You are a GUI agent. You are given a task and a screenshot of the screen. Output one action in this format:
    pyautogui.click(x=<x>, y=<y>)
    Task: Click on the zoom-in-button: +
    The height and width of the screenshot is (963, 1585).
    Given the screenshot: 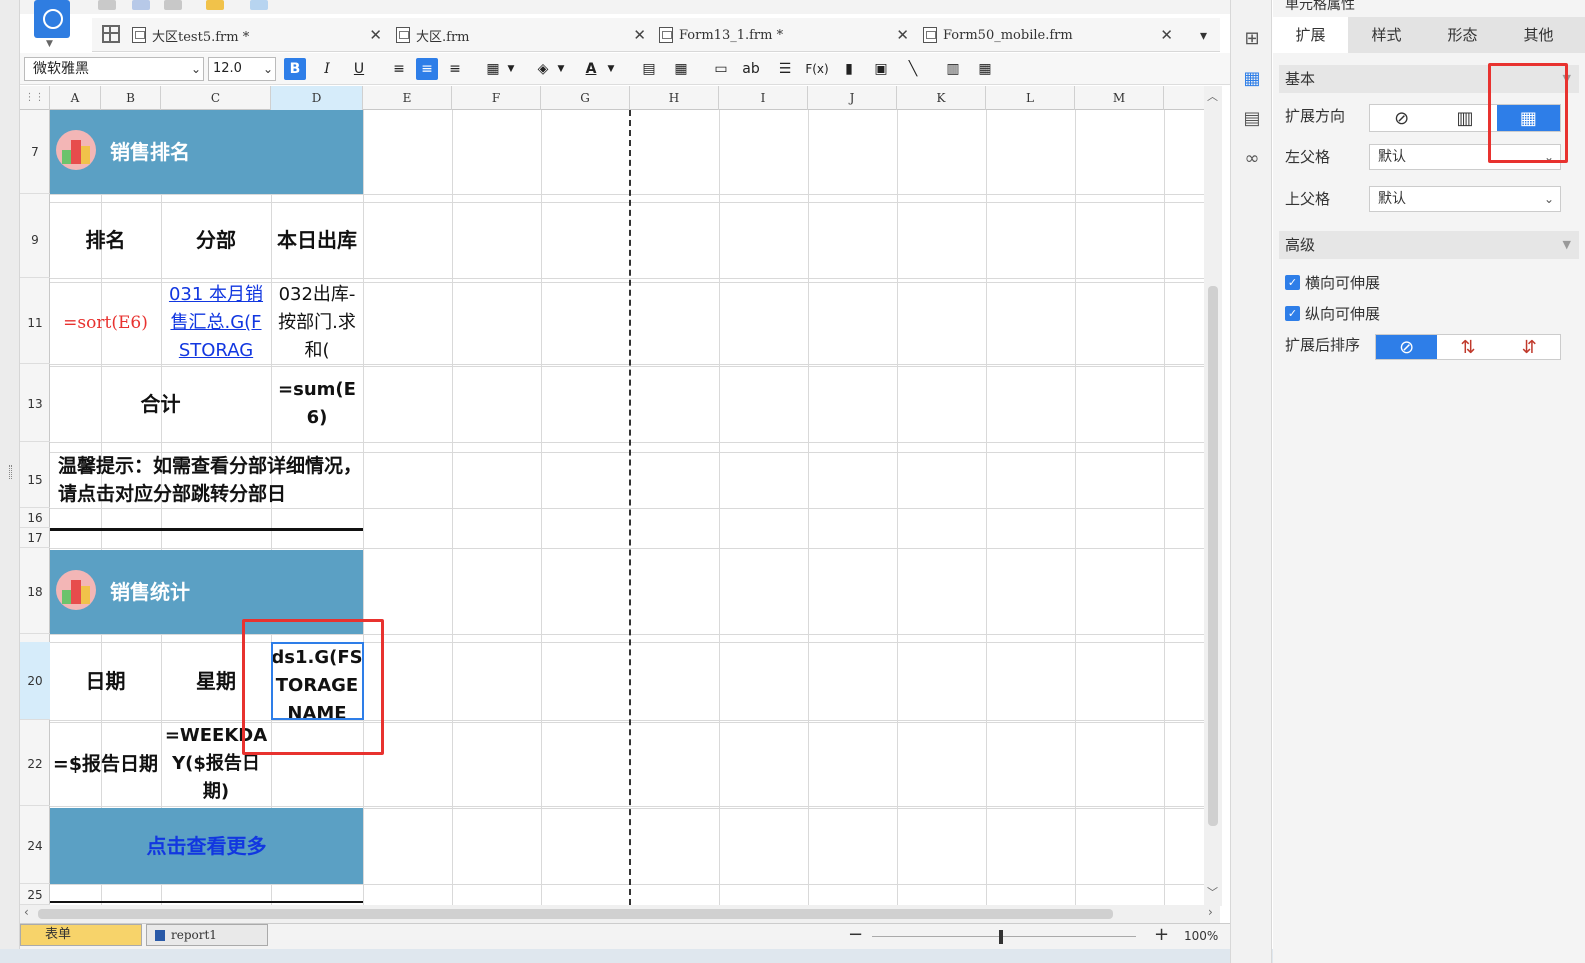 What is the action you would take?
    pyautogui.click(x=1161, y=934)
    